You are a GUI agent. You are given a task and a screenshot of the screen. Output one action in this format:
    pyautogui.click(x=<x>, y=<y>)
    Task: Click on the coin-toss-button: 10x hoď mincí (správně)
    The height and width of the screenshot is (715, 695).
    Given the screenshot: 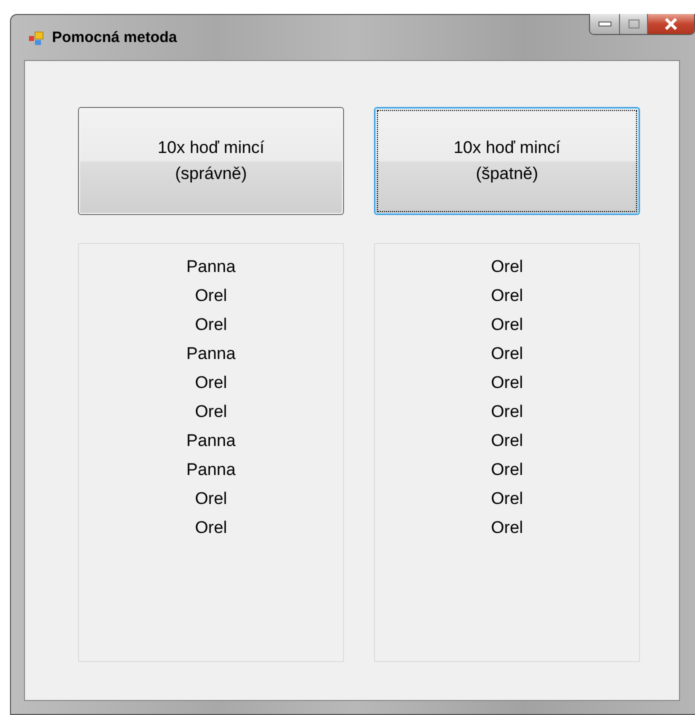 What is the action you would take?
    pyautogui.click(x=211, y=161)
    